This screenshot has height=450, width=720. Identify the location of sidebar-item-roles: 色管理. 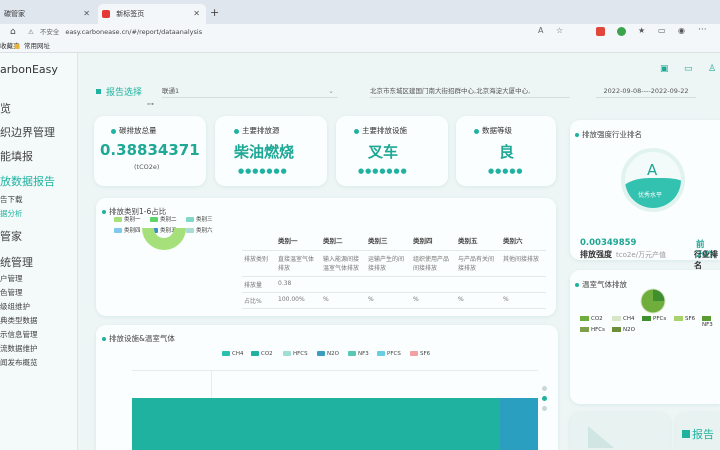
(11, 292).